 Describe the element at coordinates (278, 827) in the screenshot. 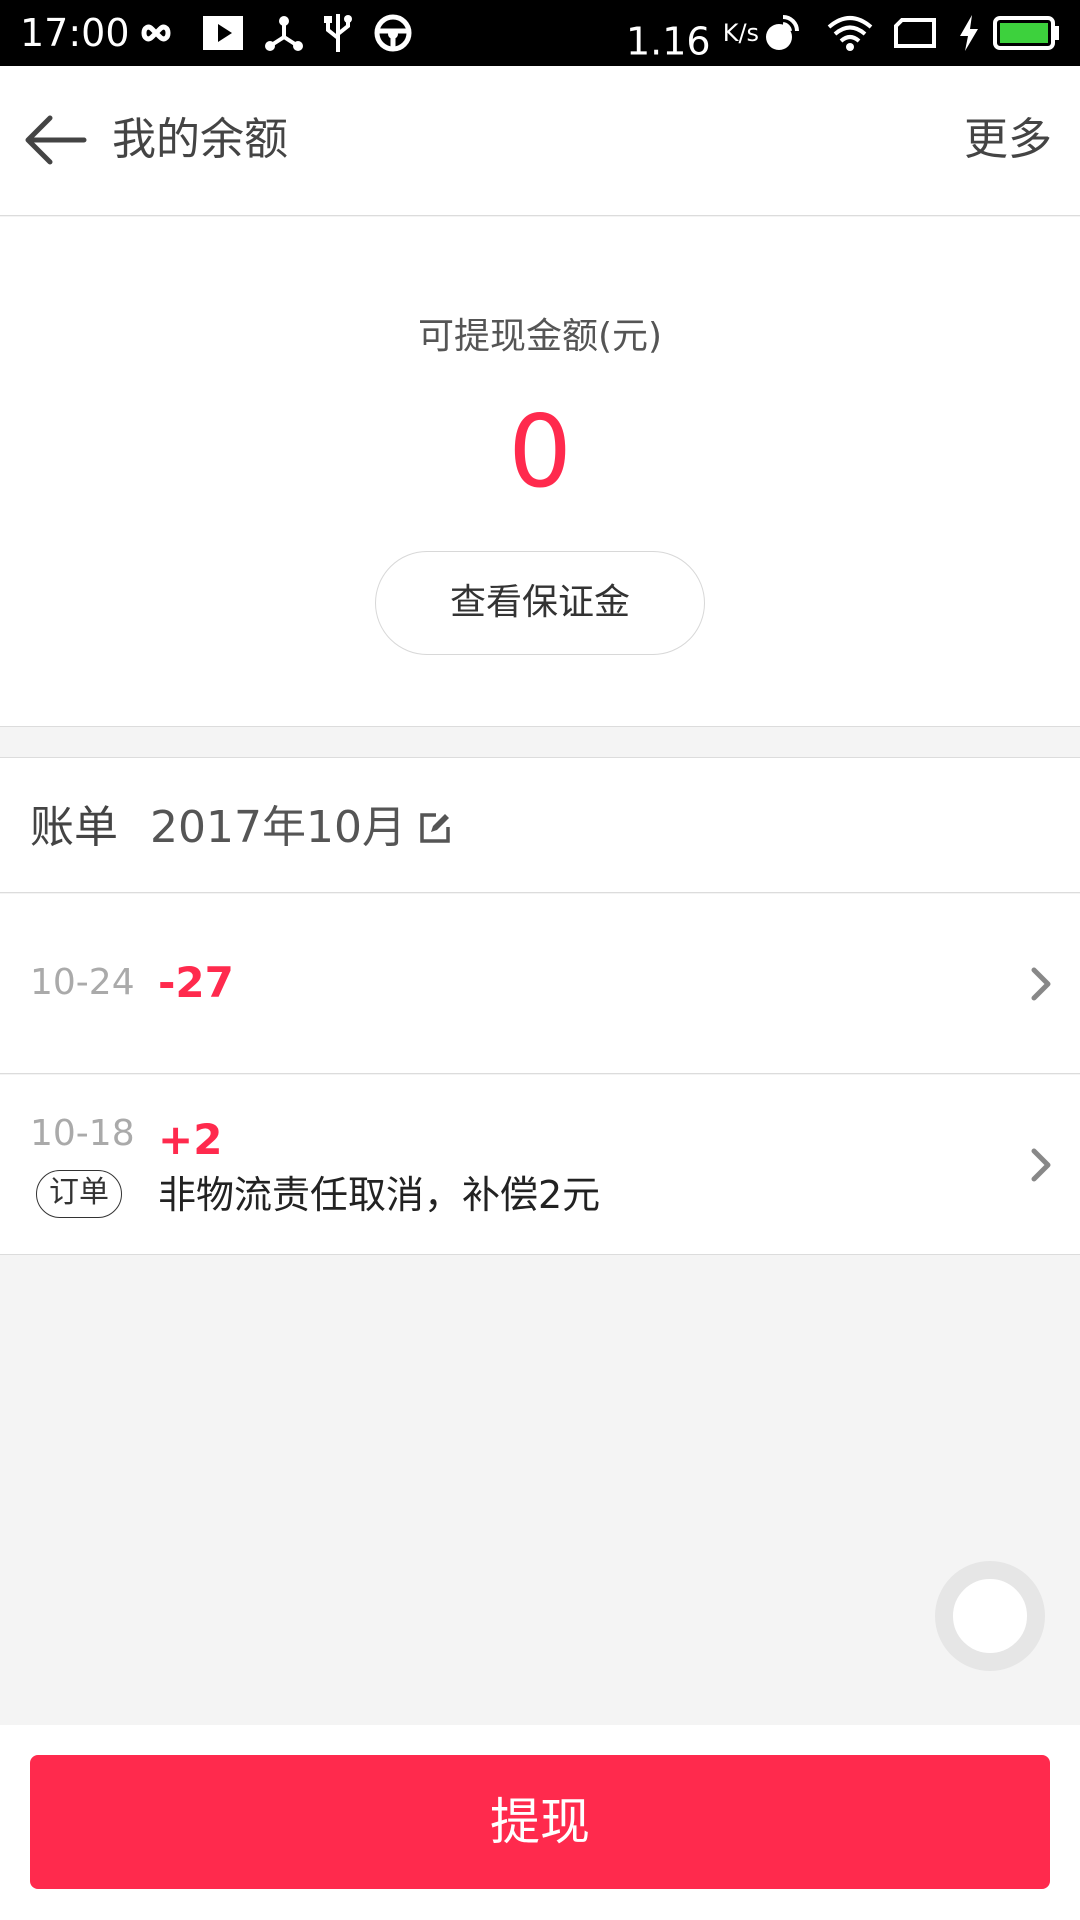

I see `bill-month: 2017年10月` at that location.